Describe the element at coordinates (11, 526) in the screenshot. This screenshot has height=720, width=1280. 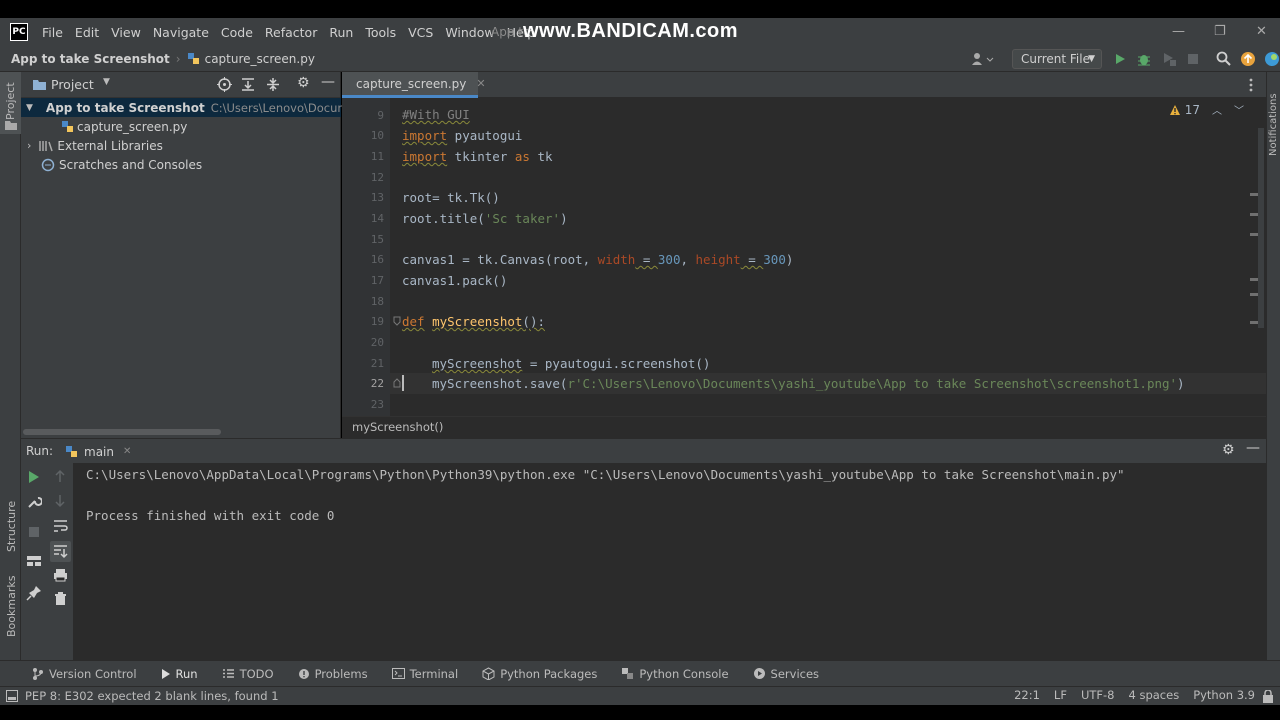
I see `structure-stripe-label: Structure` at that location.